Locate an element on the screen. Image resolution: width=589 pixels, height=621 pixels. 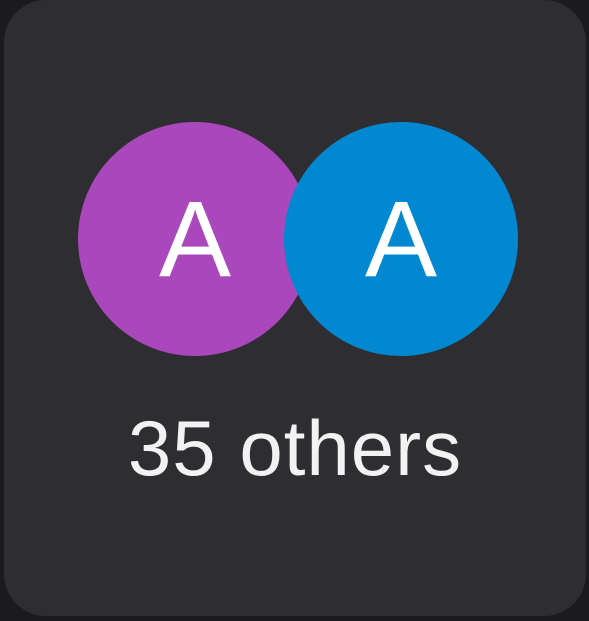
others-count-label: 35 others is located at coordinates (295, 448).